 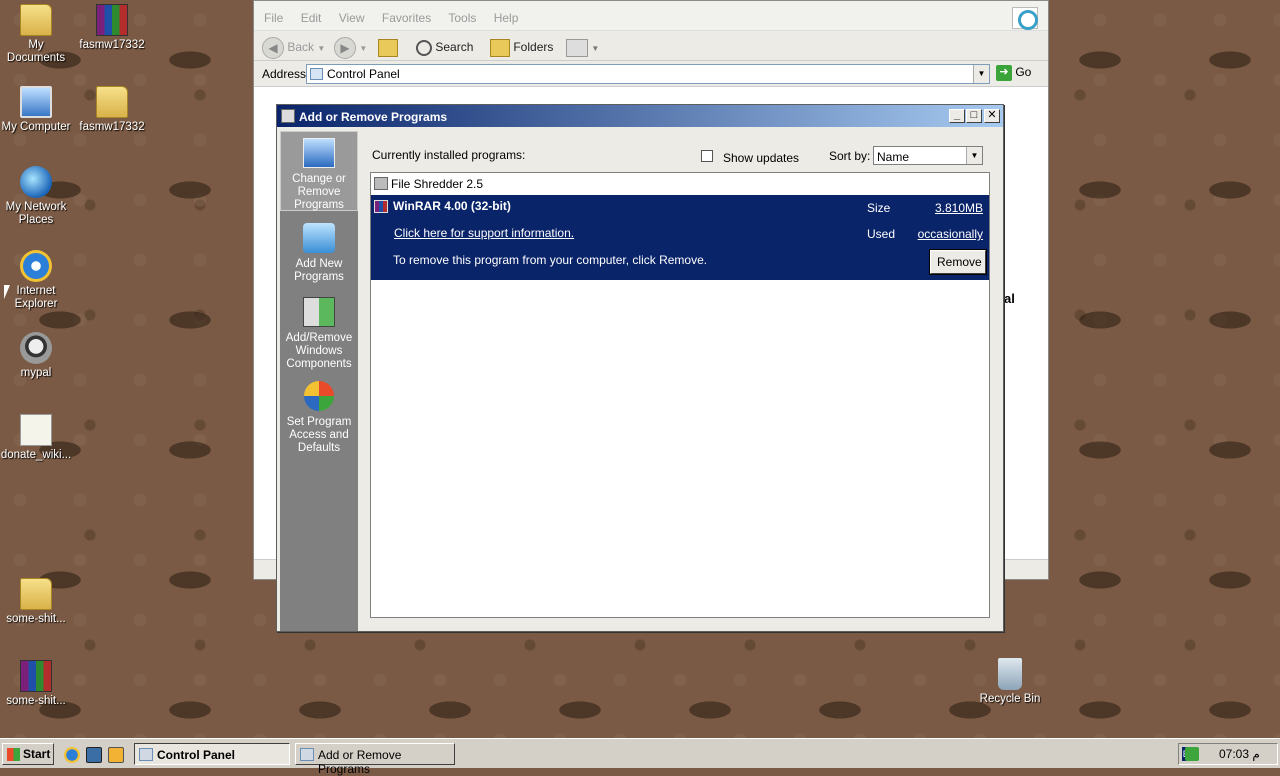 I want to click on file-shredder-icon, so click(x=381, y=183).